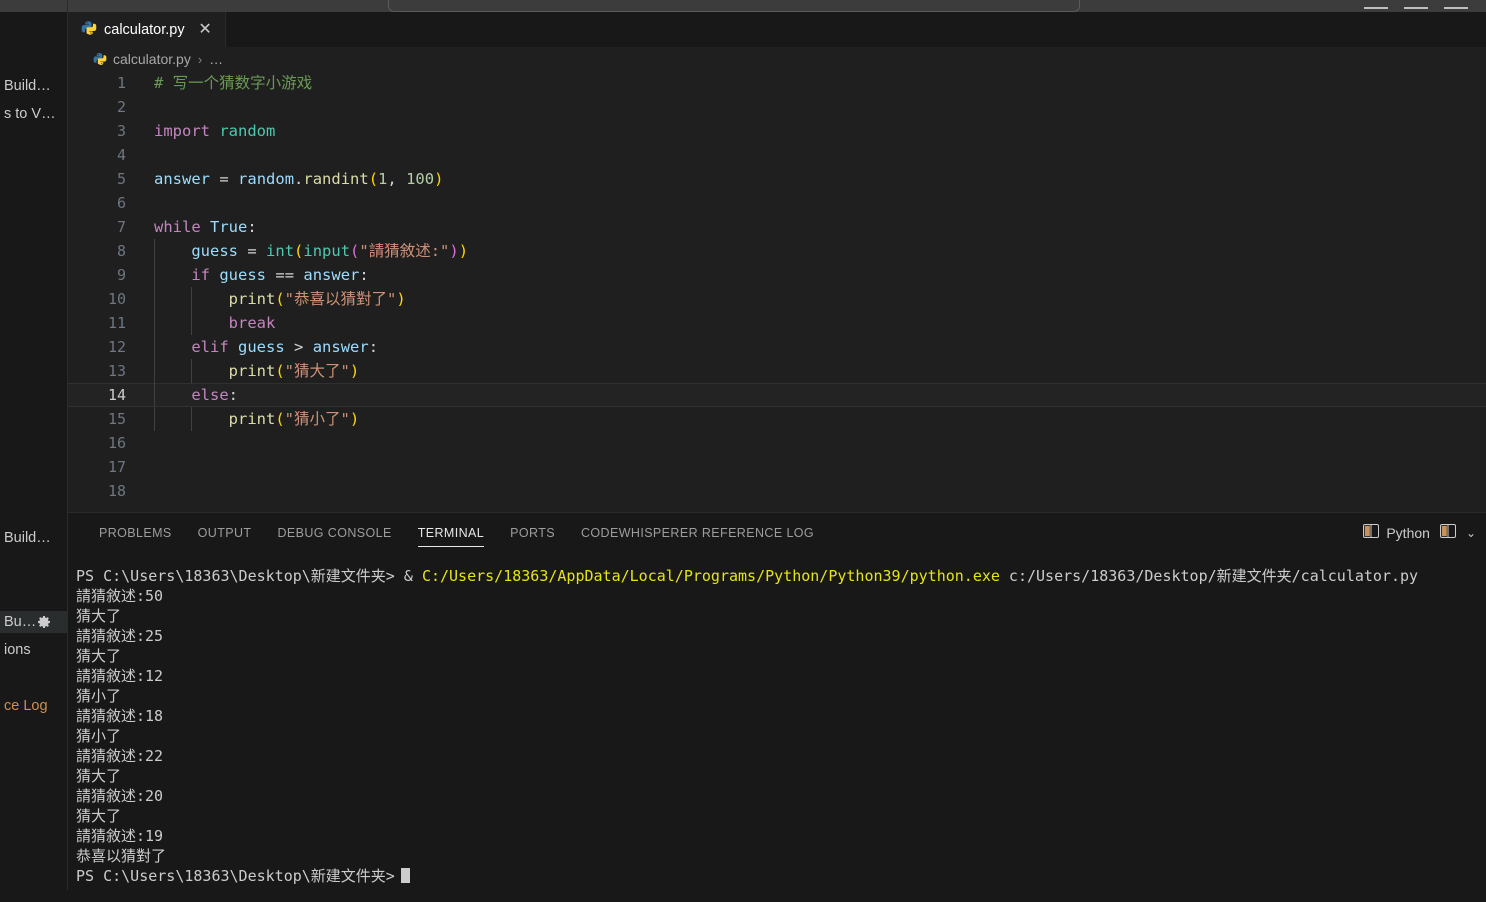 The width and height of the screenshot is (1486, 902). What do you see at coordinates (135, 533) in the screenshot?
I see `panel-tab: PROBLEMS` at bounding box center [135, 533].